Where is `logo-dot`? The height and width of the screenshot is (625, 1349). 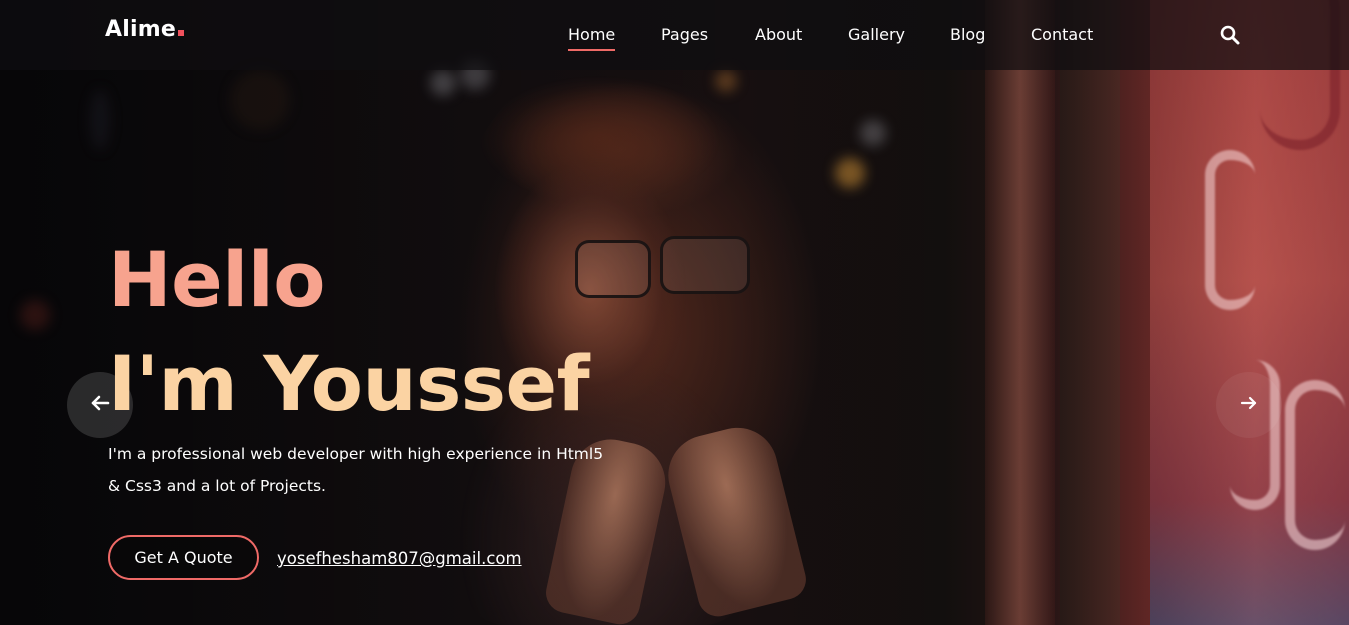 logo-dot is located at coordinates (180, 33).